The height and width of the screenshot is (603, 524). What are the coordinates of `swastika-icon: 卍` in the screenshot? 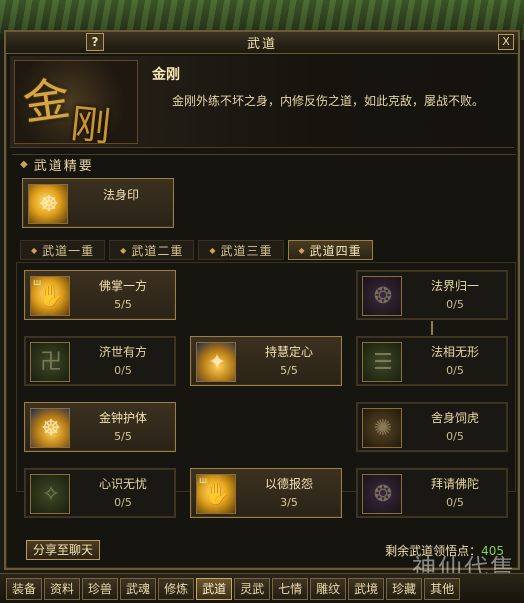 It's located at (50, 362).